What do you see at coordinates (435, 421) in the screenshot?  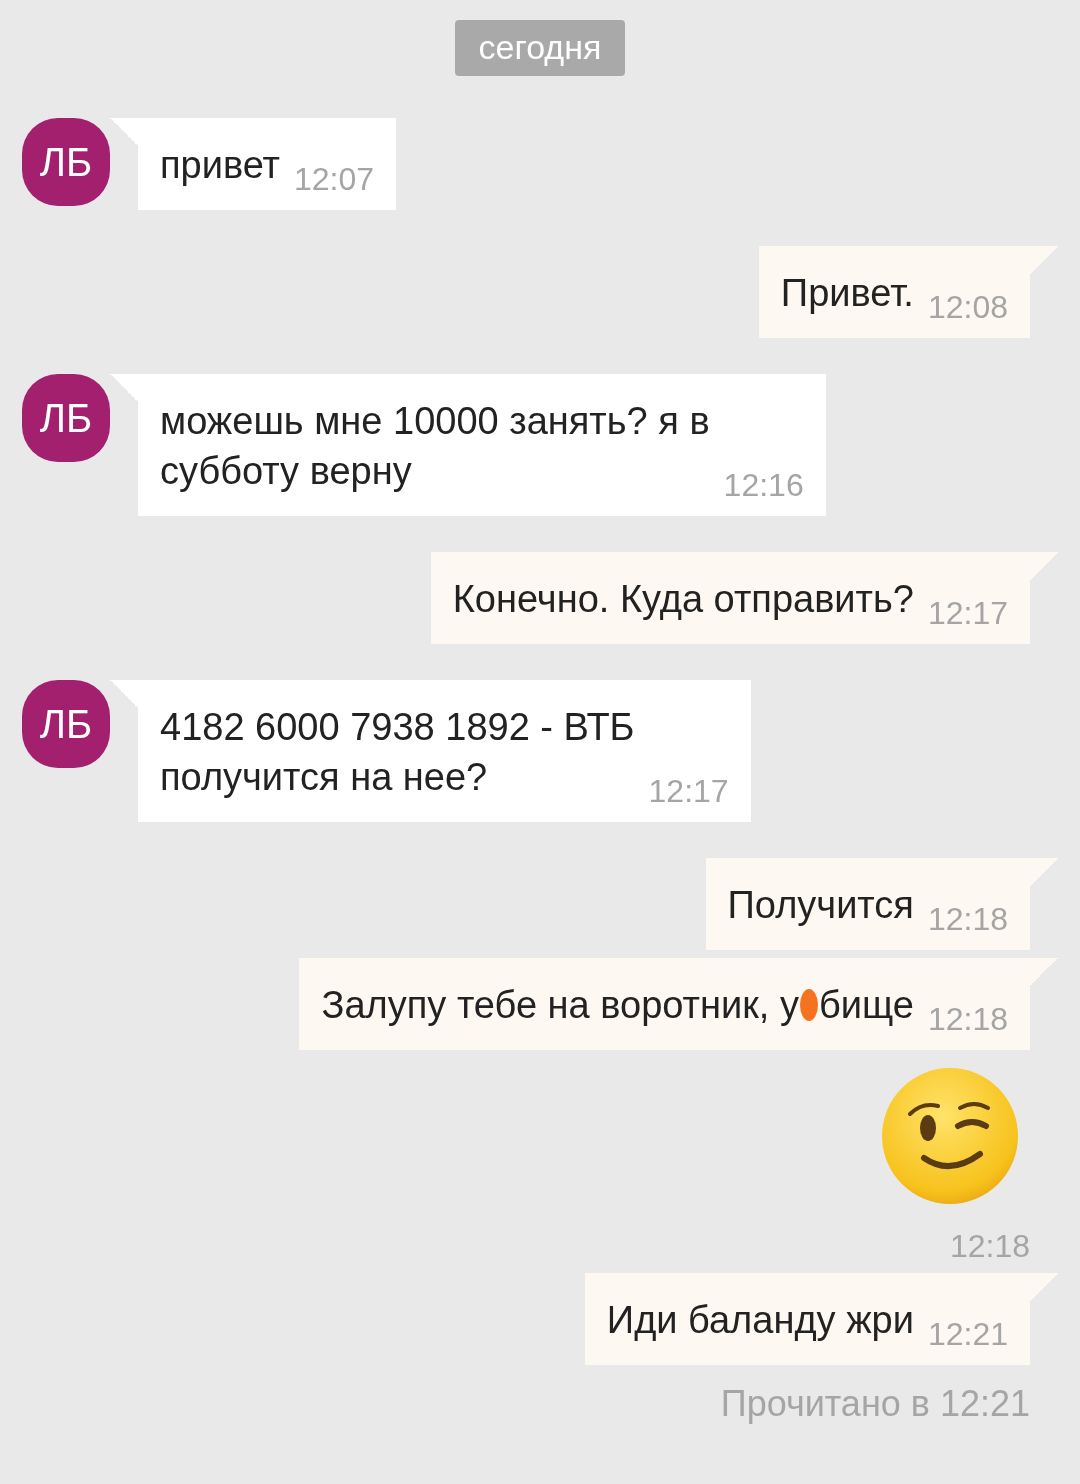 I see `message-text: можешь мне 10000 занять? я в` at bounding box center [435, 421].